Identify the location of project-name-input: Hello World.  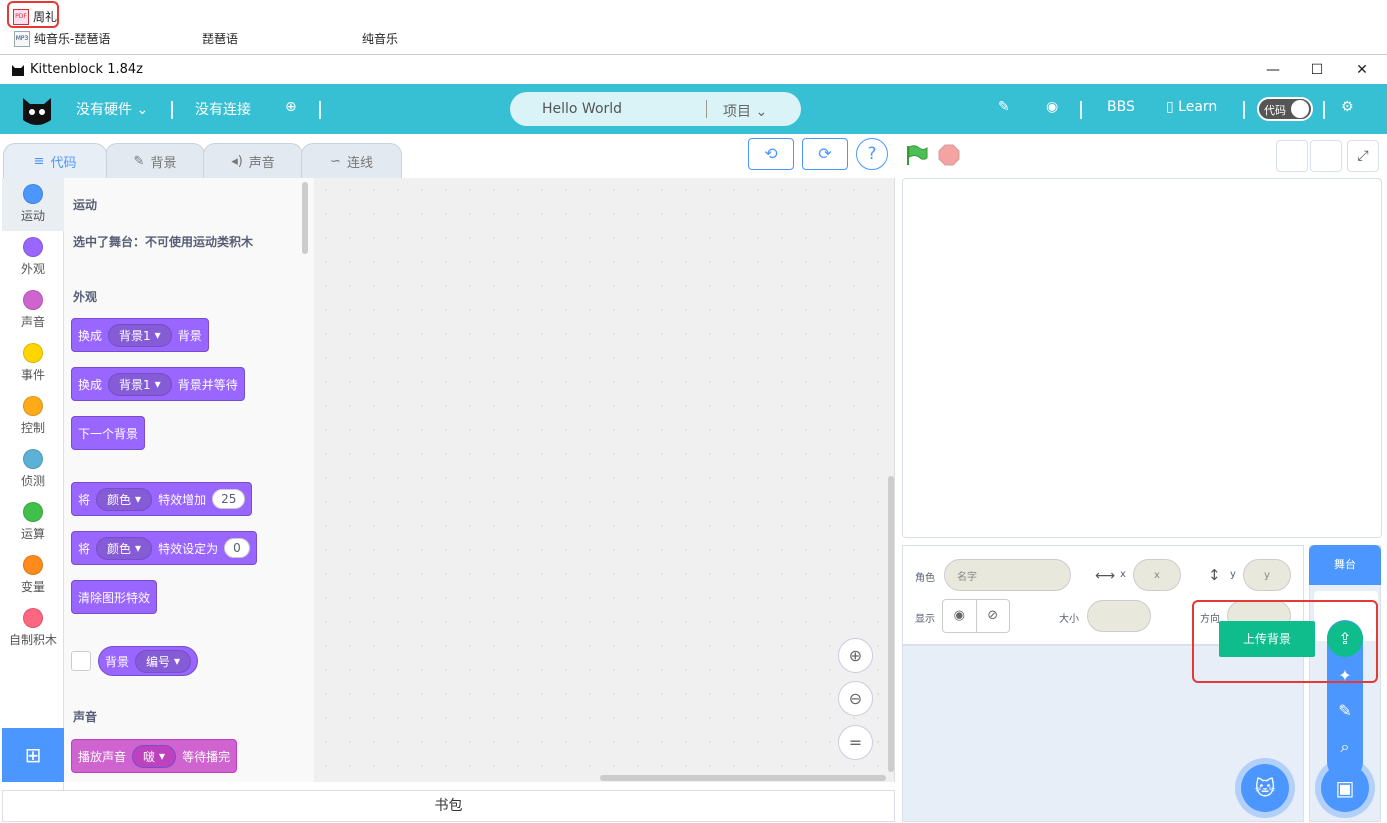
(582, 109).